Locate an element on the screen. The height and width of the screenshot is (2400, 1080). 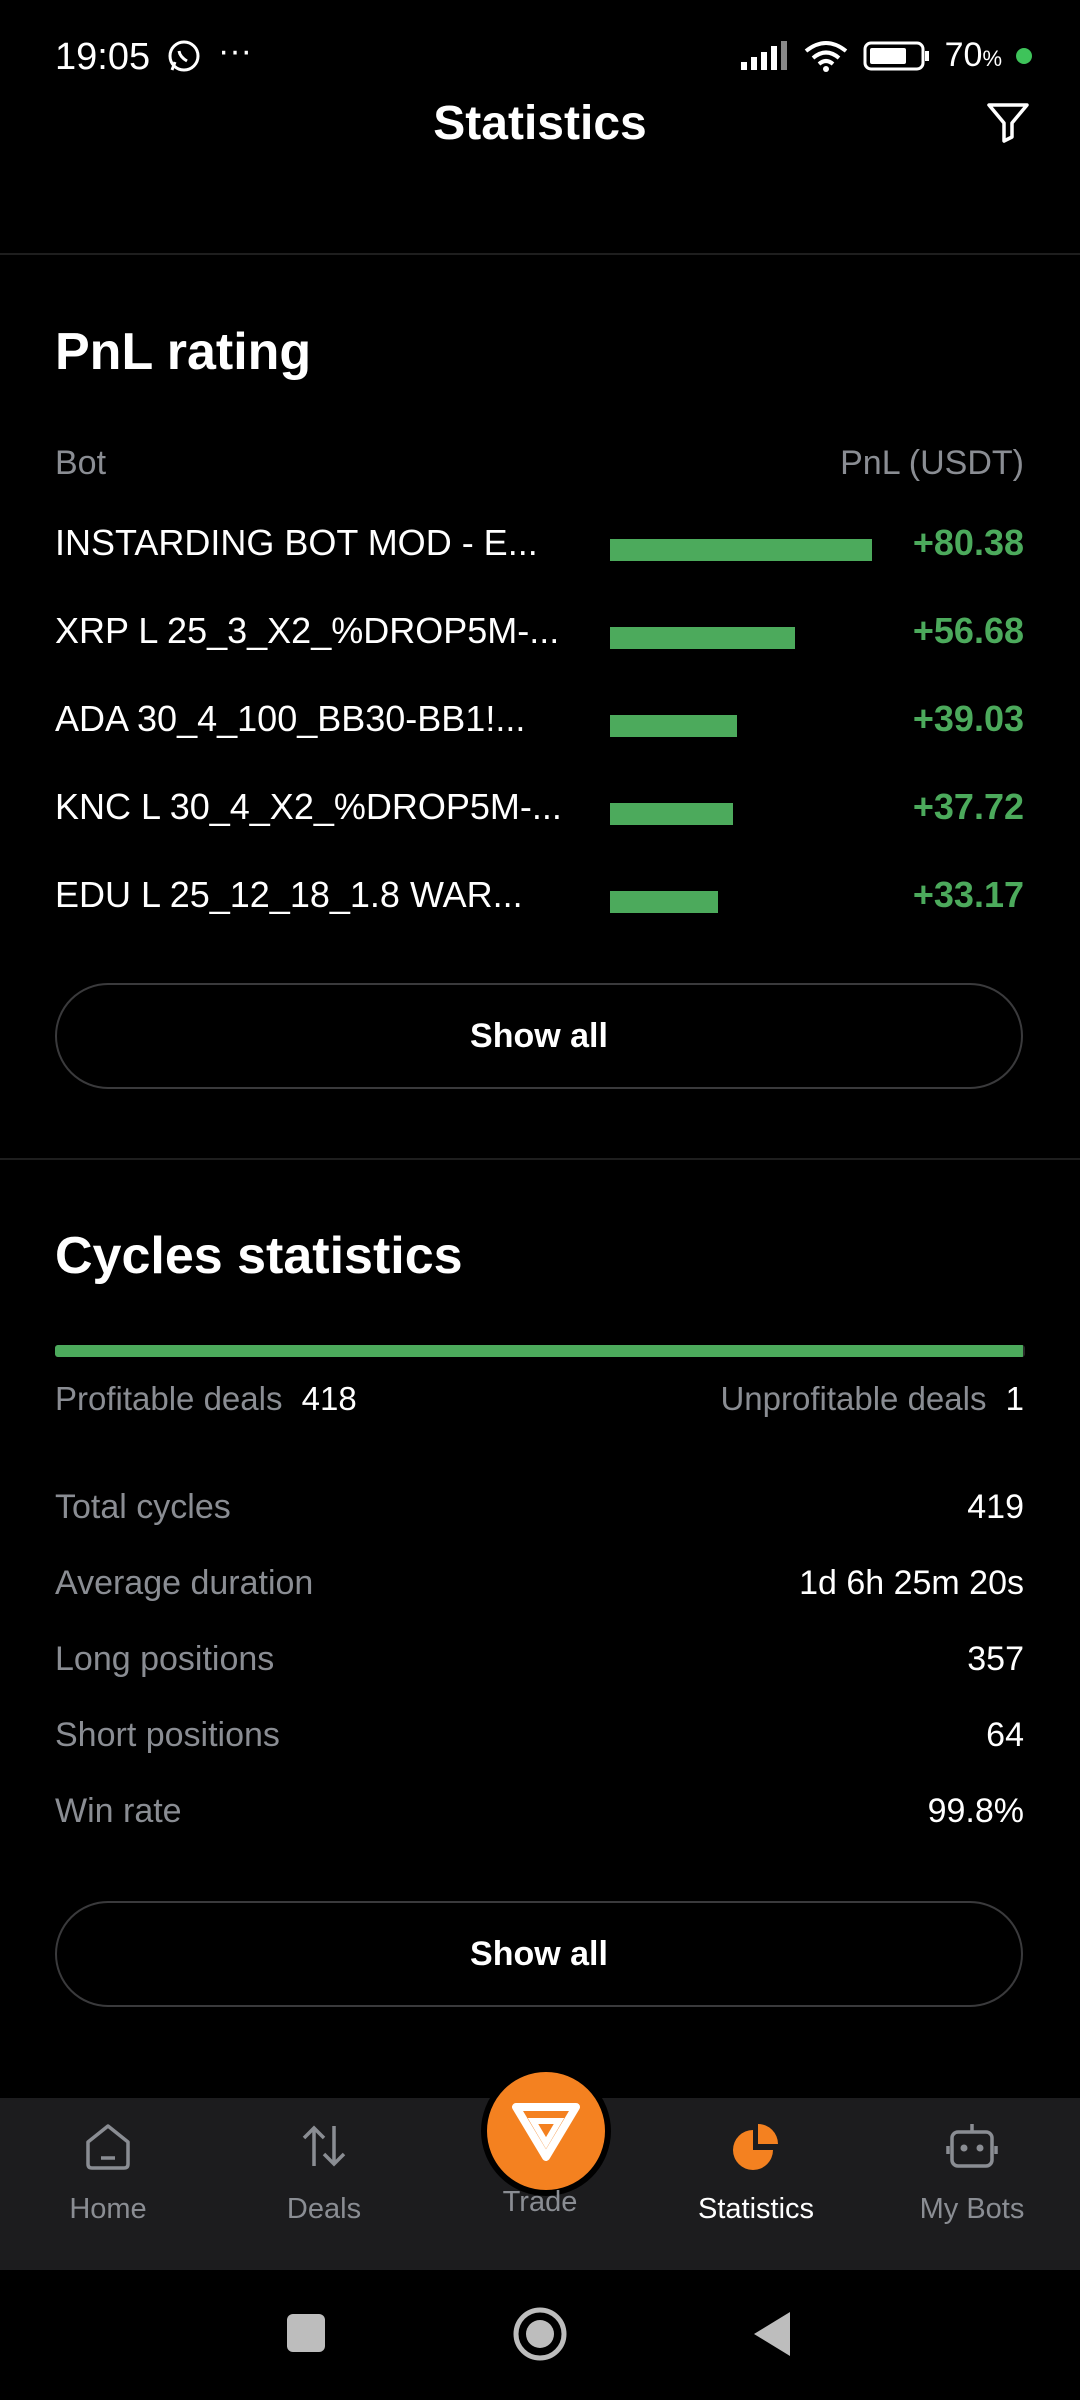
bot-icon is located at coordinates (972, 2146).